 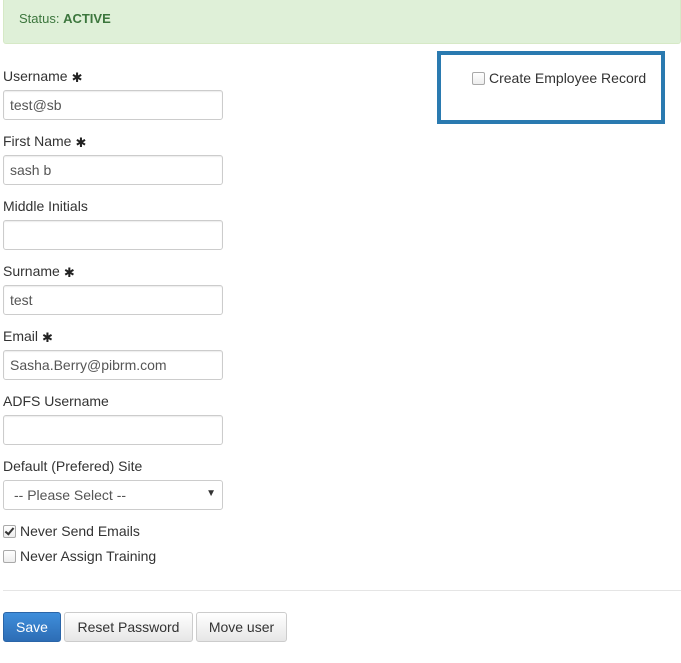 I want to click on adfs-username-label-text: ADFS Username, so click(x=56, y=401).